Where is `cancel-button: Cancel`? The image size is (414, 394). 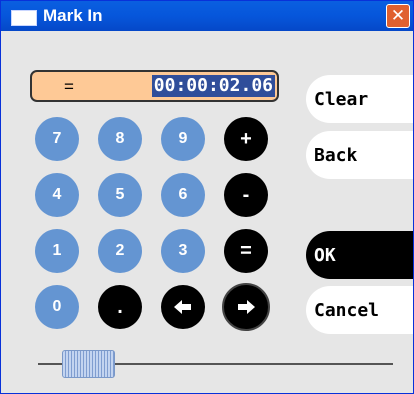 cancel-button: Cancel is located at coordinates (359, 310).